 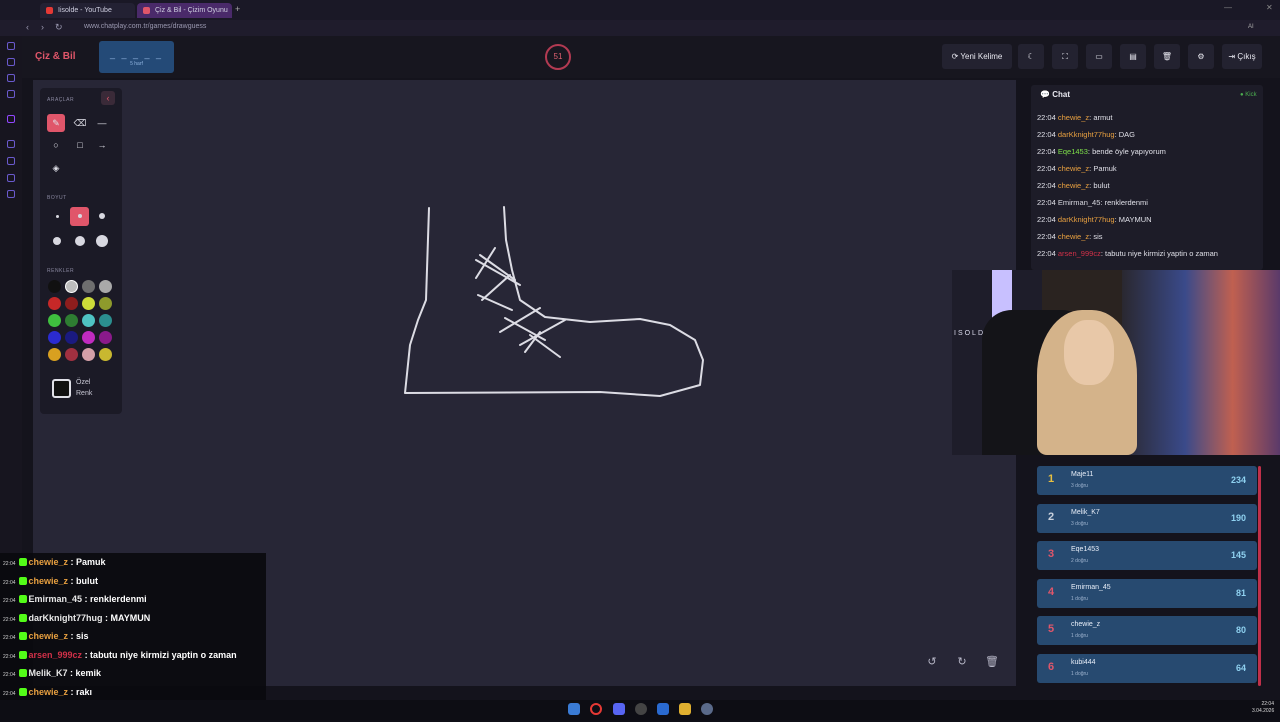 What do you see at coordinates (1079, 253) in the screenshot?
I see `message-user: arsen_999cz` at bounding box center [1079, 253].